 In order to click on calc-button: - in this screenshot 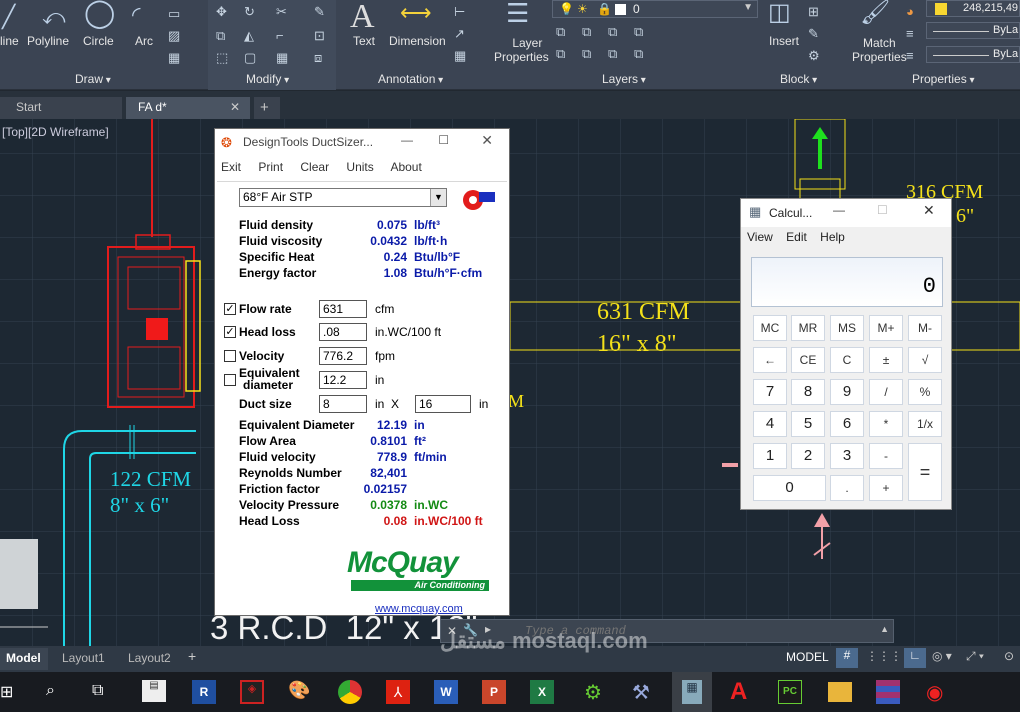, I will do `click(886, 456)`.